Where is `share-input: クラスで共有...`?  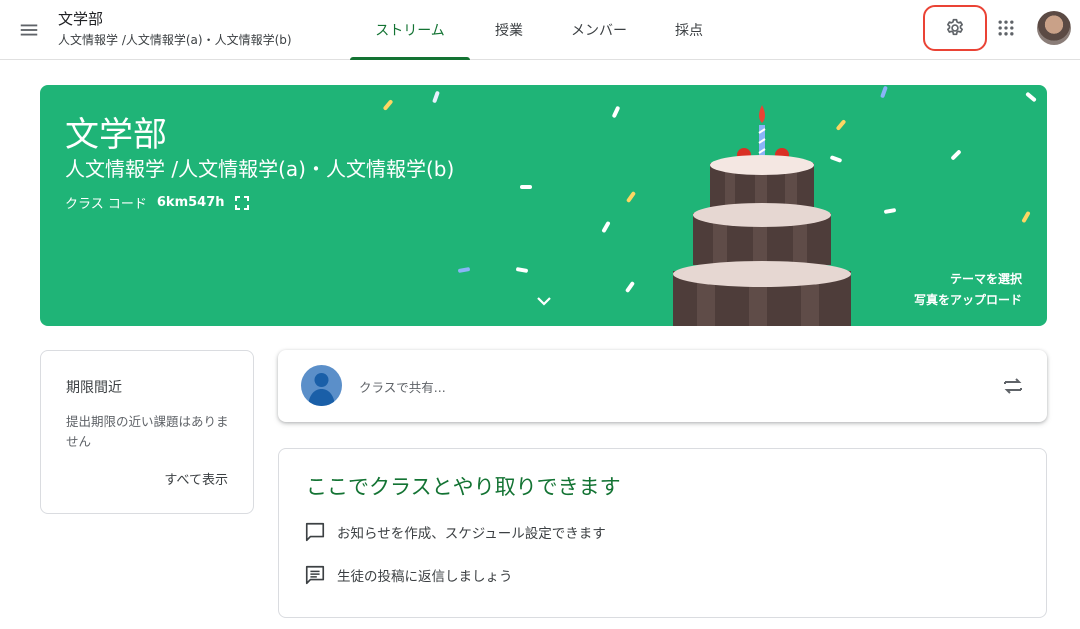 share-input: クラスで共有... is located at coordinates (402, 386).